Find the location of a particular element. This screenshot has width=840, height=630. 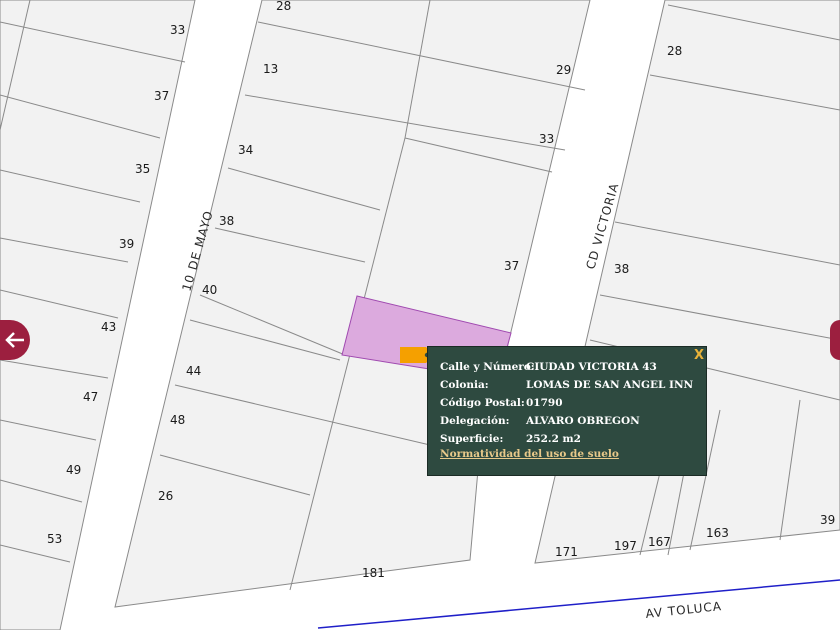

lot-number: 43 is located at coordinates (108, 327).